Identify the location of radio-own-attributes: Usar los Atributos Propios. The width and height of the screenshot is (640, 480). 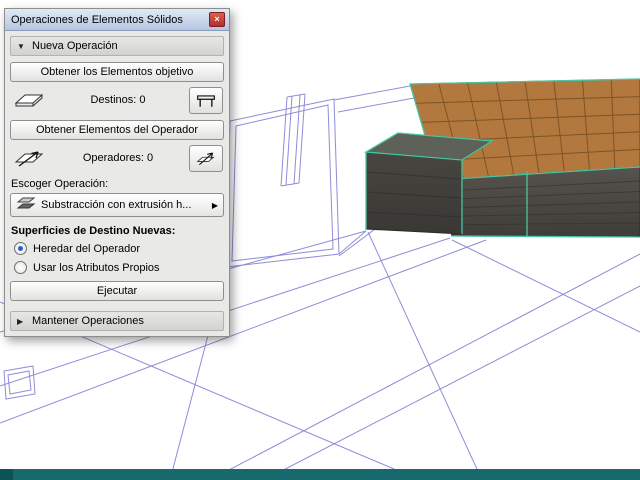
(117, 267).